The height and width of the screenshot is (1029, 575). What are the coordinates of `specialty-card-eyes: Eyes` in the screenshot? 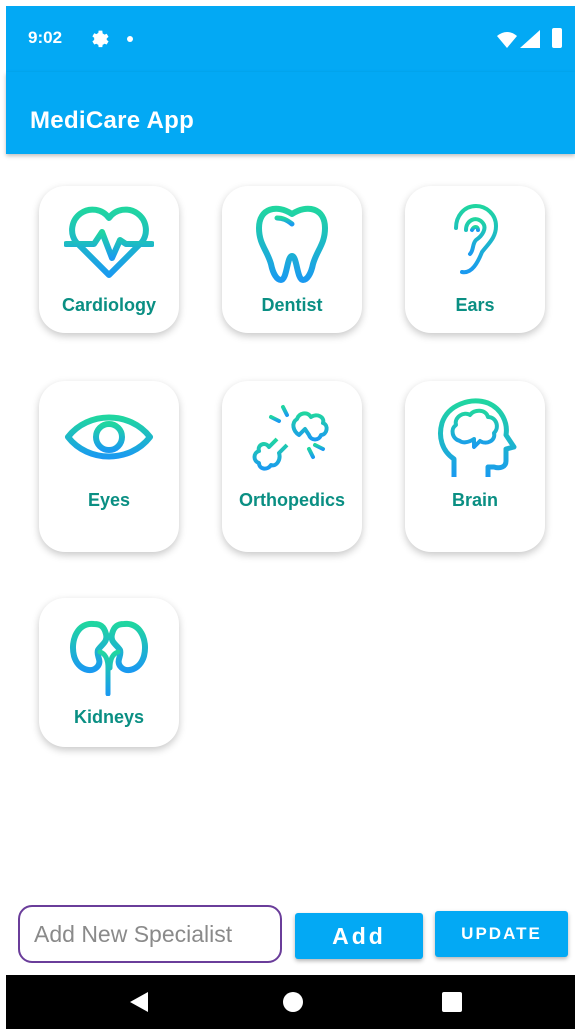 It's located at (109, 466).